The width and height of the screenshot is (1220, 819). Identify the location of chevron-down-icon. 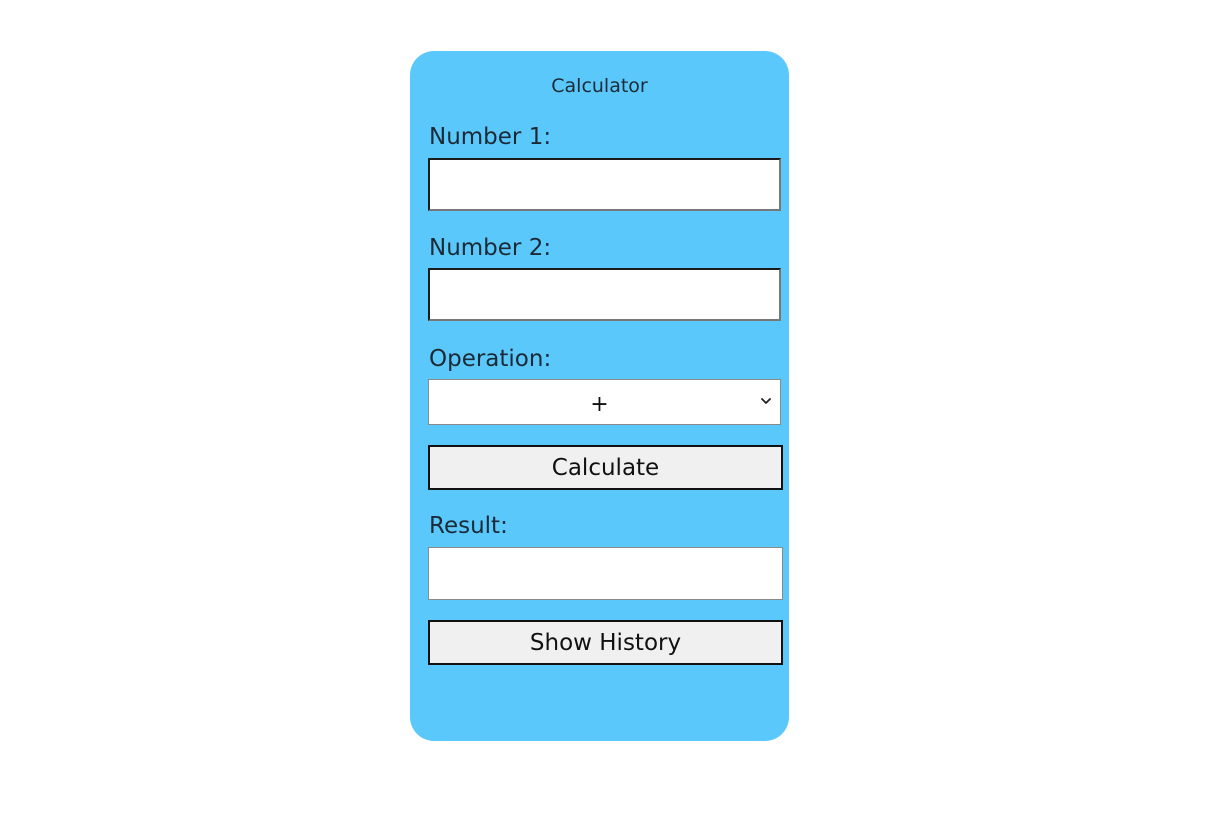
(766, 401).